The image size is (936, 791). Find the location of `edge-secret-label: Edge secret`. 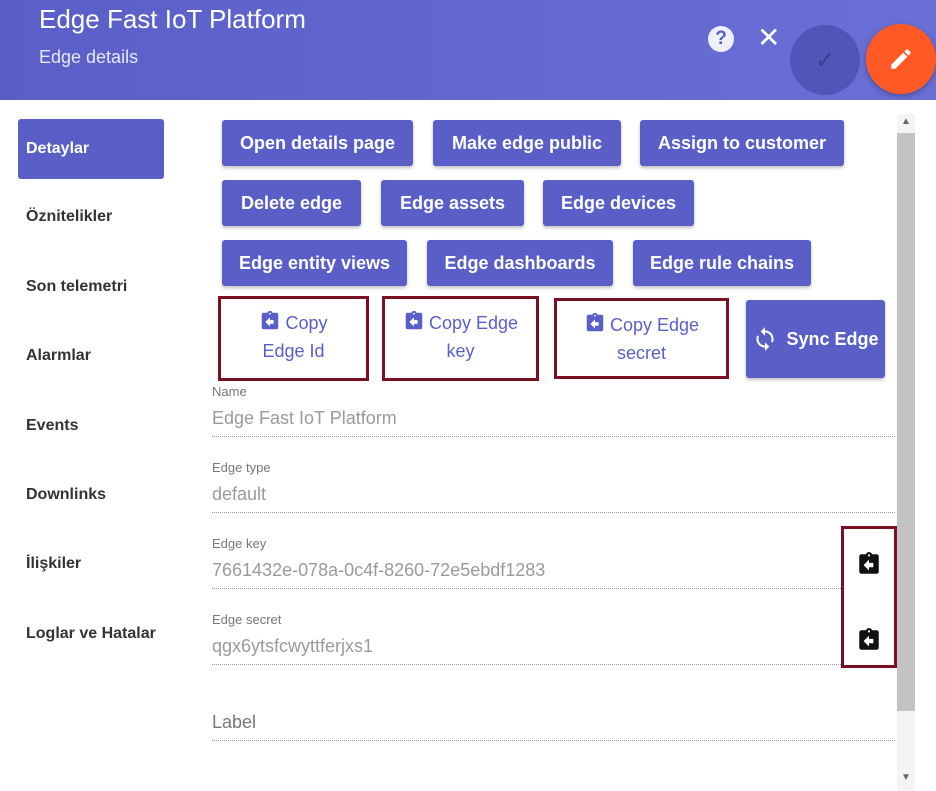

edge-secret-label: Edge secret is located at coordinates (247, 619).